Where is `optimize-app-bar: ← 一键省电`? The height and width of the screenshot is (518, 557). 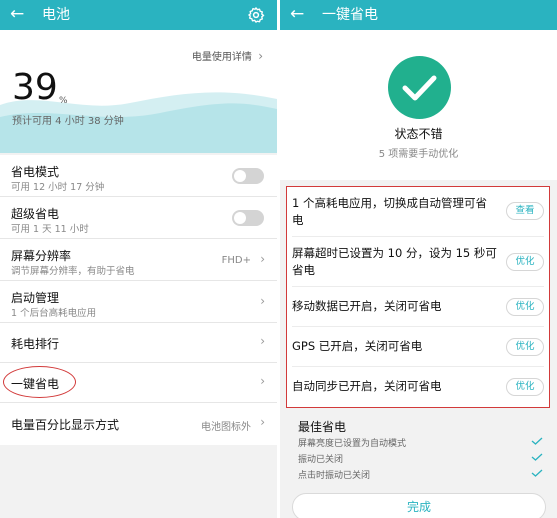 optimize-app-bar: ← 一键省电 is located at coordinates (418, 15).